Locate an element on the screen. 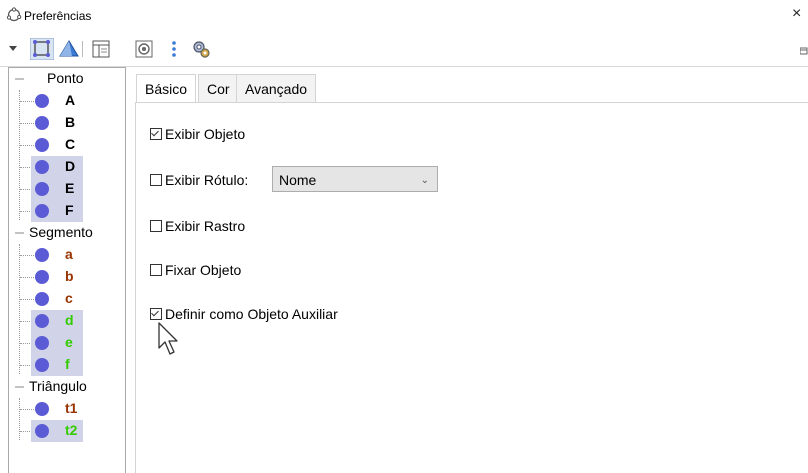 The width and height of the screenshot is (808, 473). tree-item: c is located at coordinates (67, 299).